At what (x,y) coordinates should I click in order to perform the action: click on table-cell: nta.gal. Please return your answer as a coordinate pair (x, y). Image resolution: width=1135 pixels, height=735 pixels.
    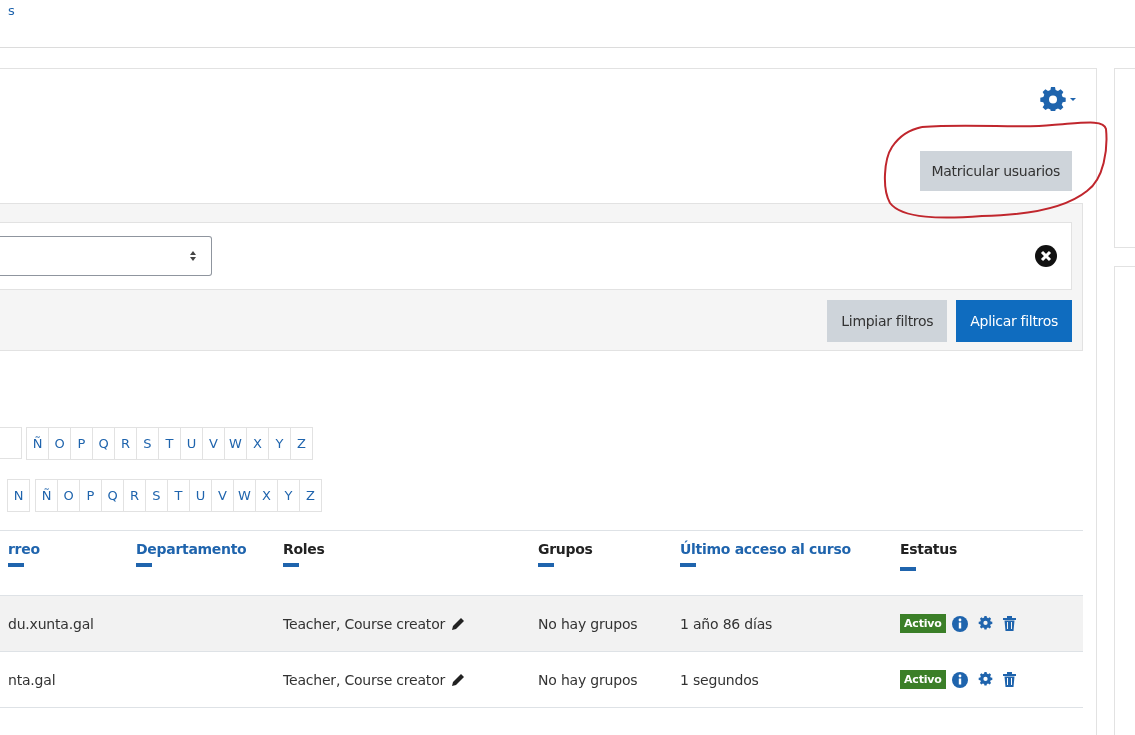
    Looking at the image, I should click on (32, 679).